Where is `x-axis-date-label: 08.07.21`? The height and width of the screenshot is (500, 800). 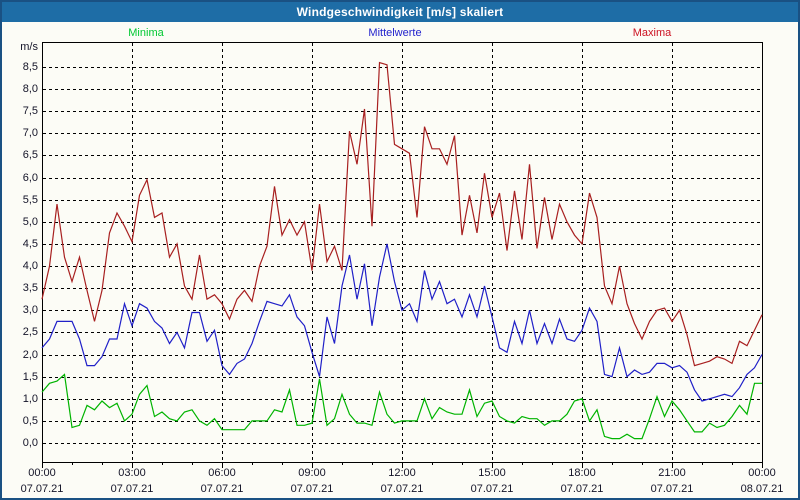
x-axis-date-label: 08.07.21 is located at coordinates (762, 489).